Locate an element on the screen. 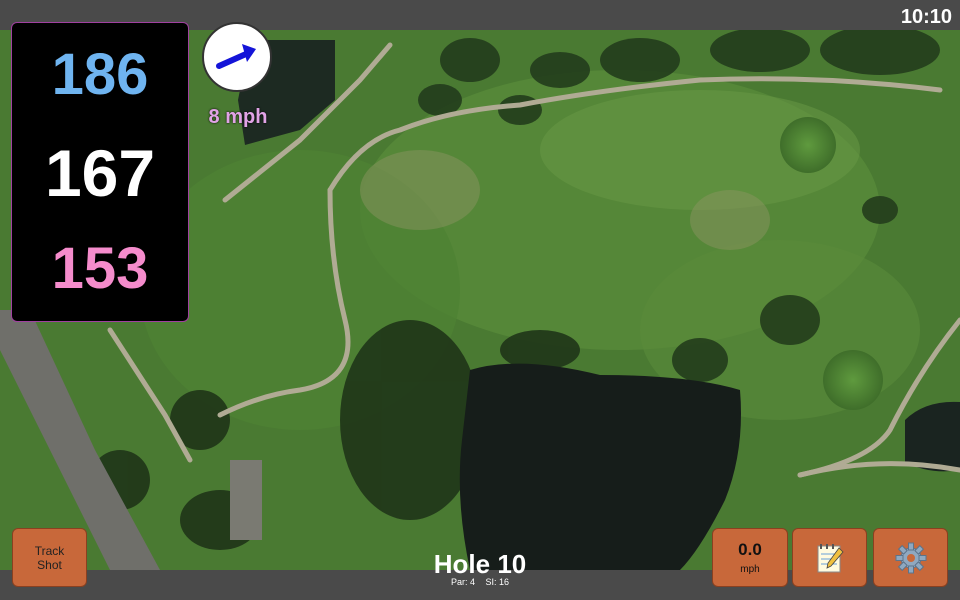  wind-indicator is located at coordinates (237, 57).